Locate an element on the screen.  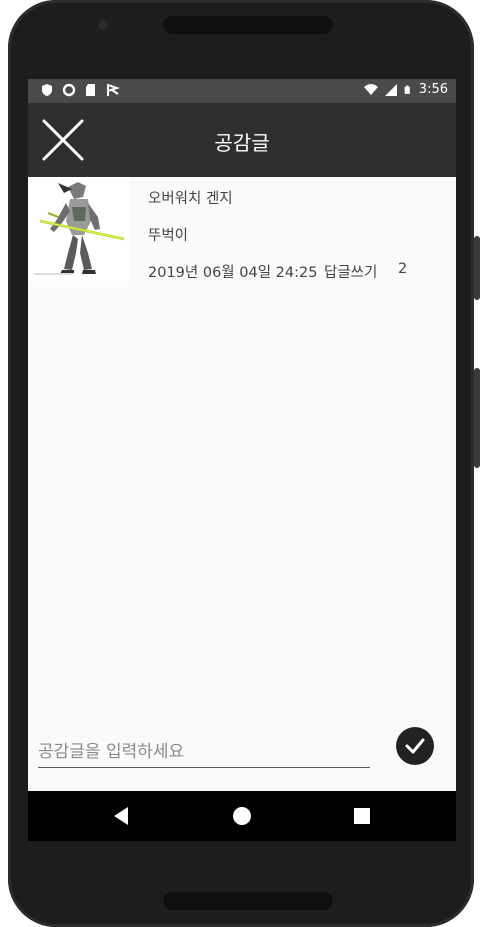
check-icon is located at coordinates (415, 746).